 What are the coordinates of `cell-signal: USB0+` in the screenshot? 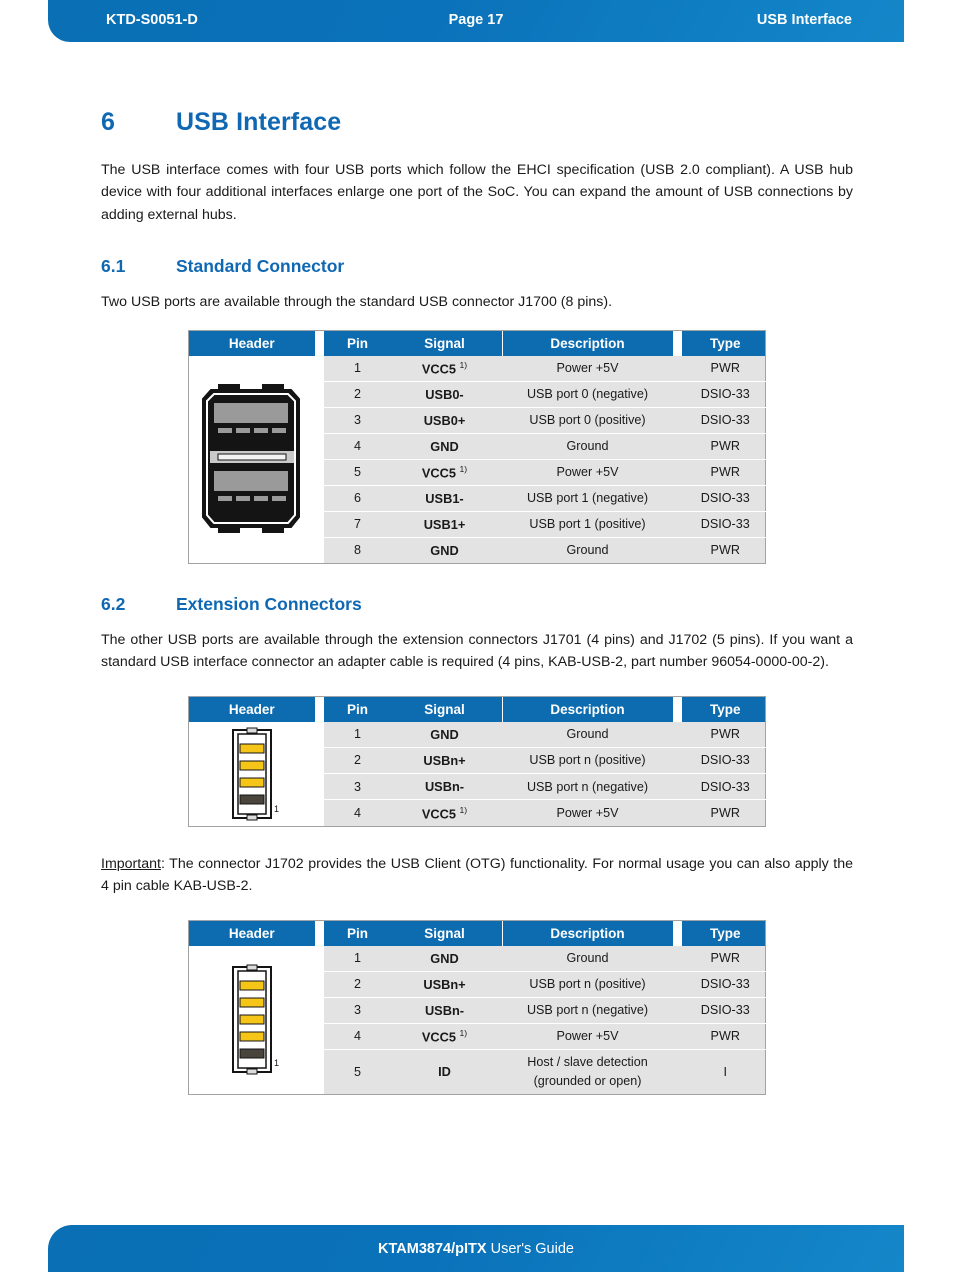 It's located at (444, 420).